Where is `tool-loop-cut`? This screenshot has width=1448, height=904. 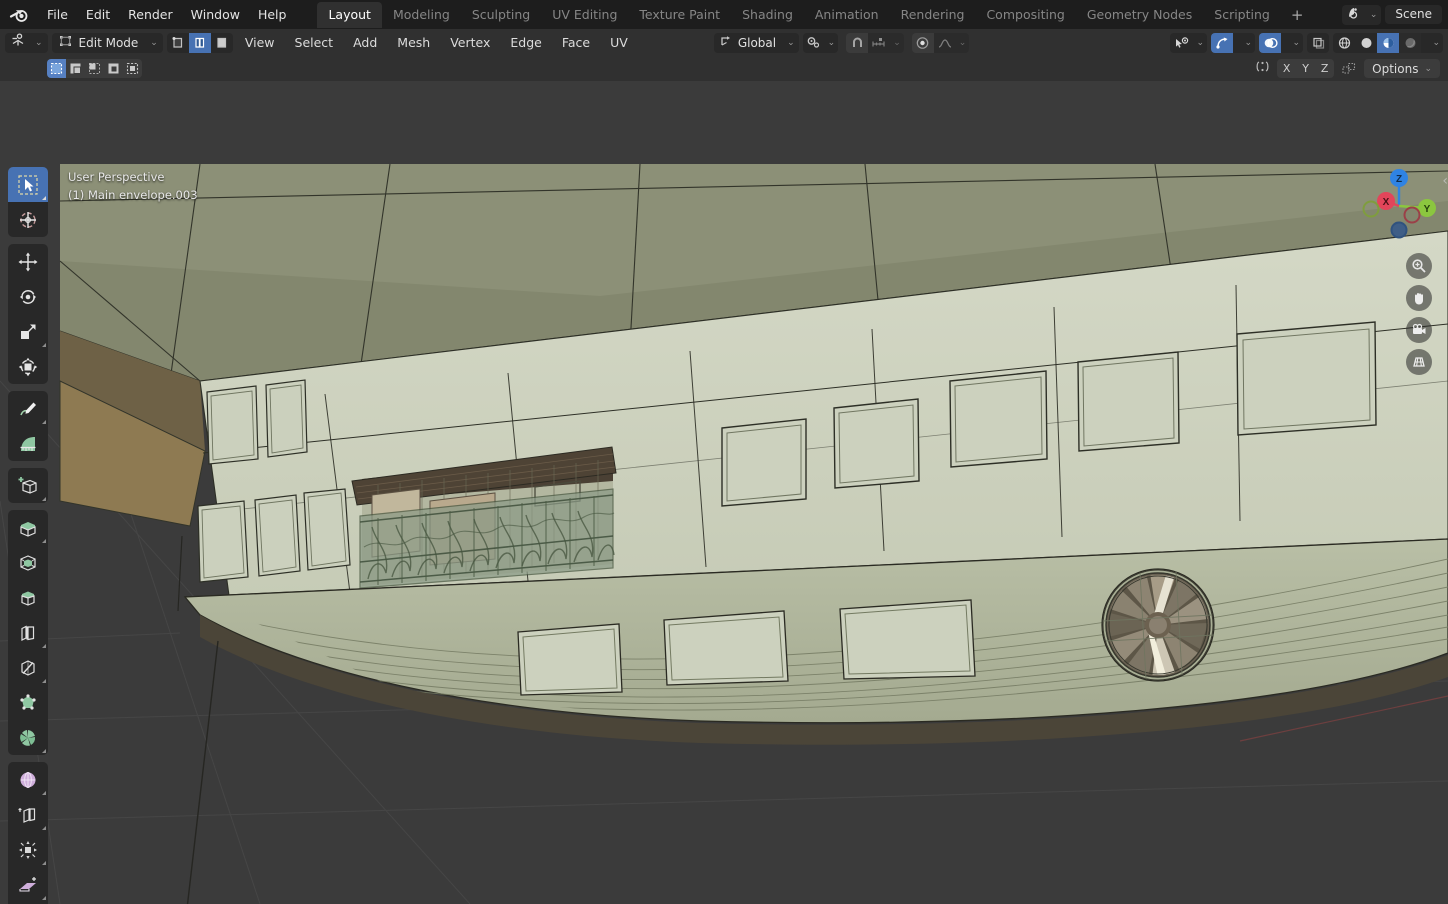 tool-loop-cut is located at coordinates (28, 632).